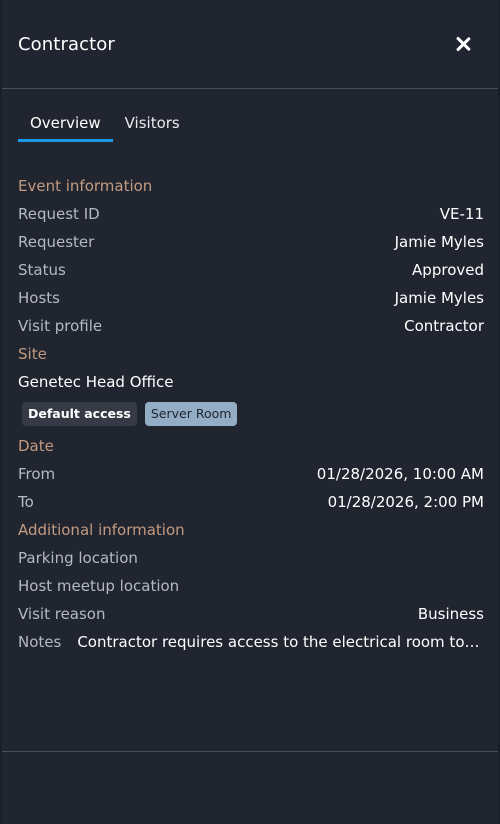 This screenshot has width=500, height=824. I want to click on site-heading: Site, so click(32, 354).